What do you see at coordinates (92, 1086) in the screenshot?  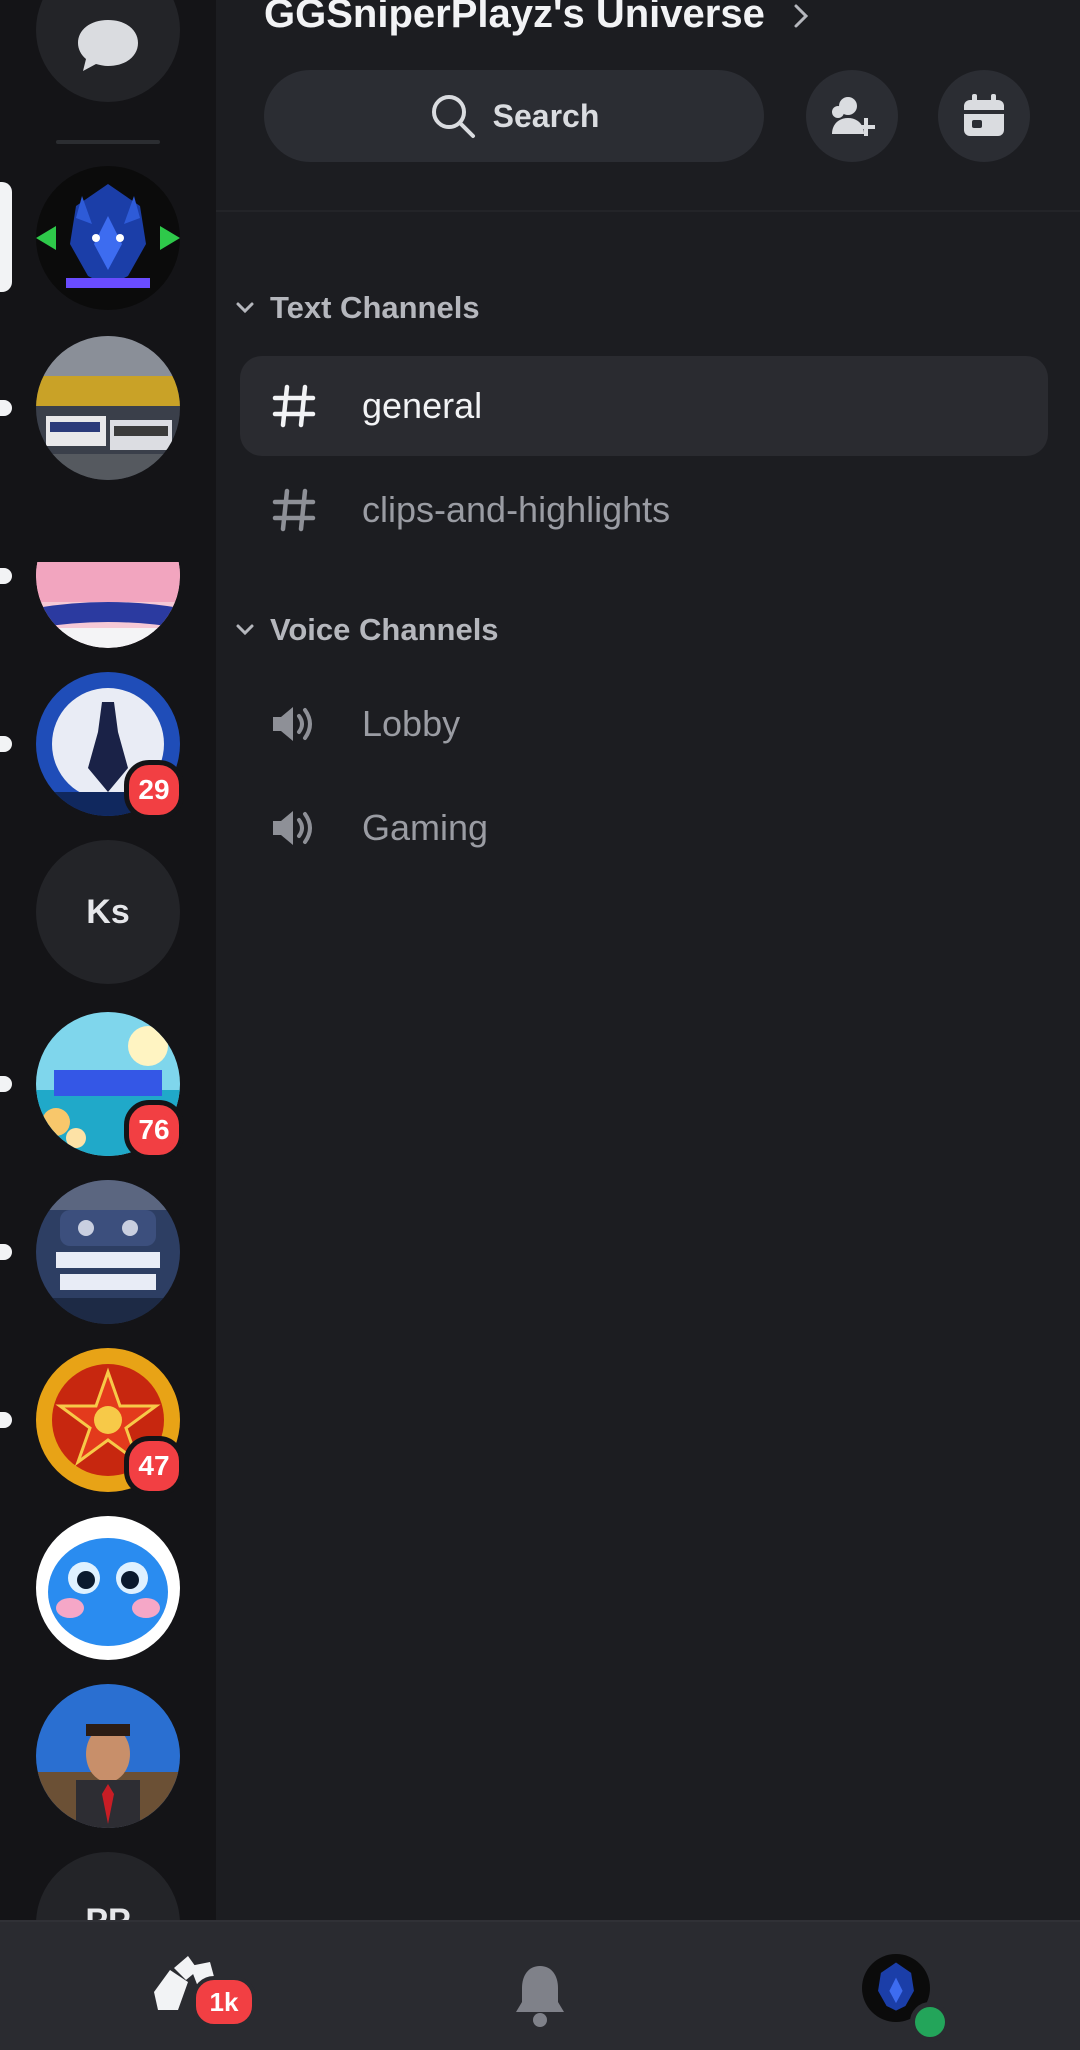 I see `server-icon: 76` at bounding box center [92, 1086].